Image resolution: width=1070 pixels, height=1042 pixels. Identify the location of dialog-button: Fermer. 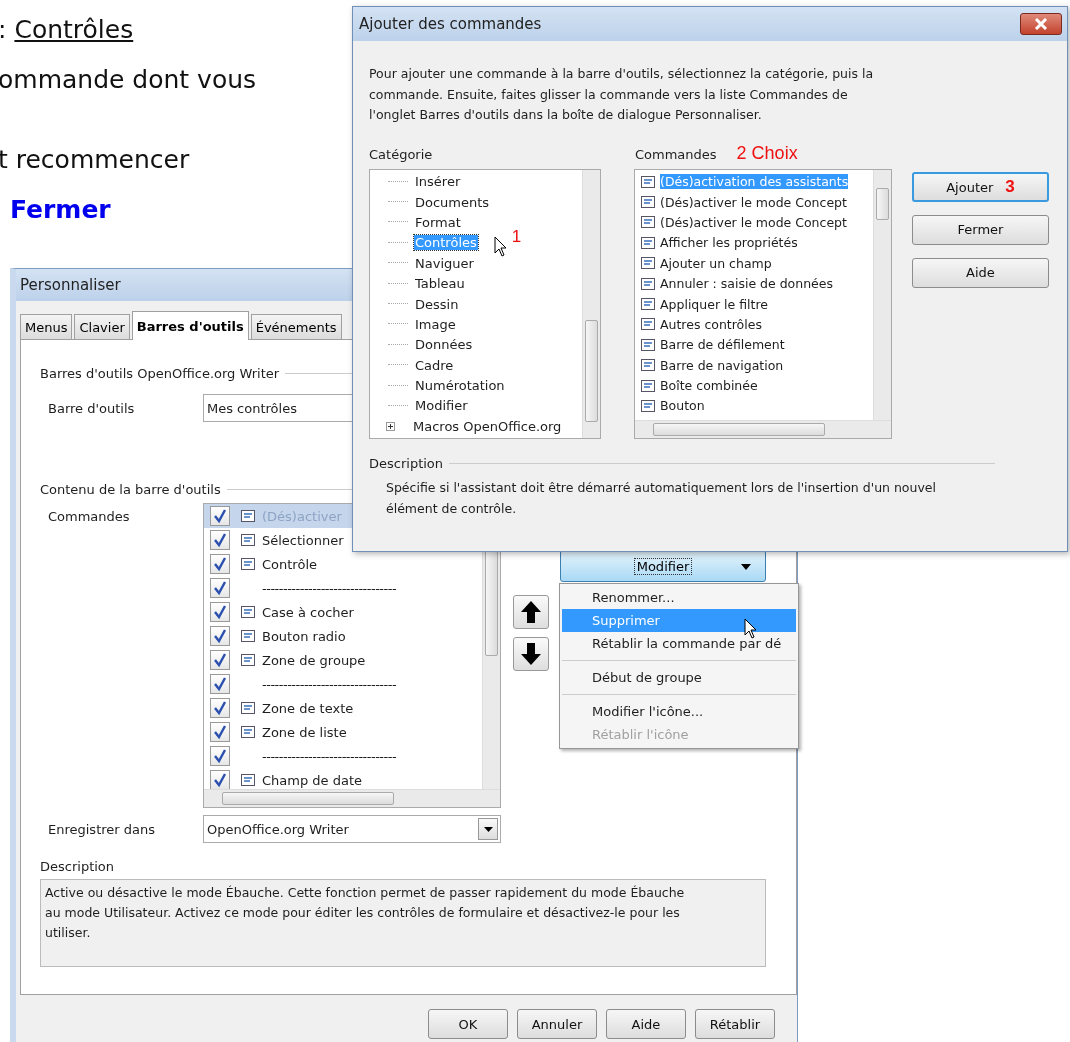
(980, 229).